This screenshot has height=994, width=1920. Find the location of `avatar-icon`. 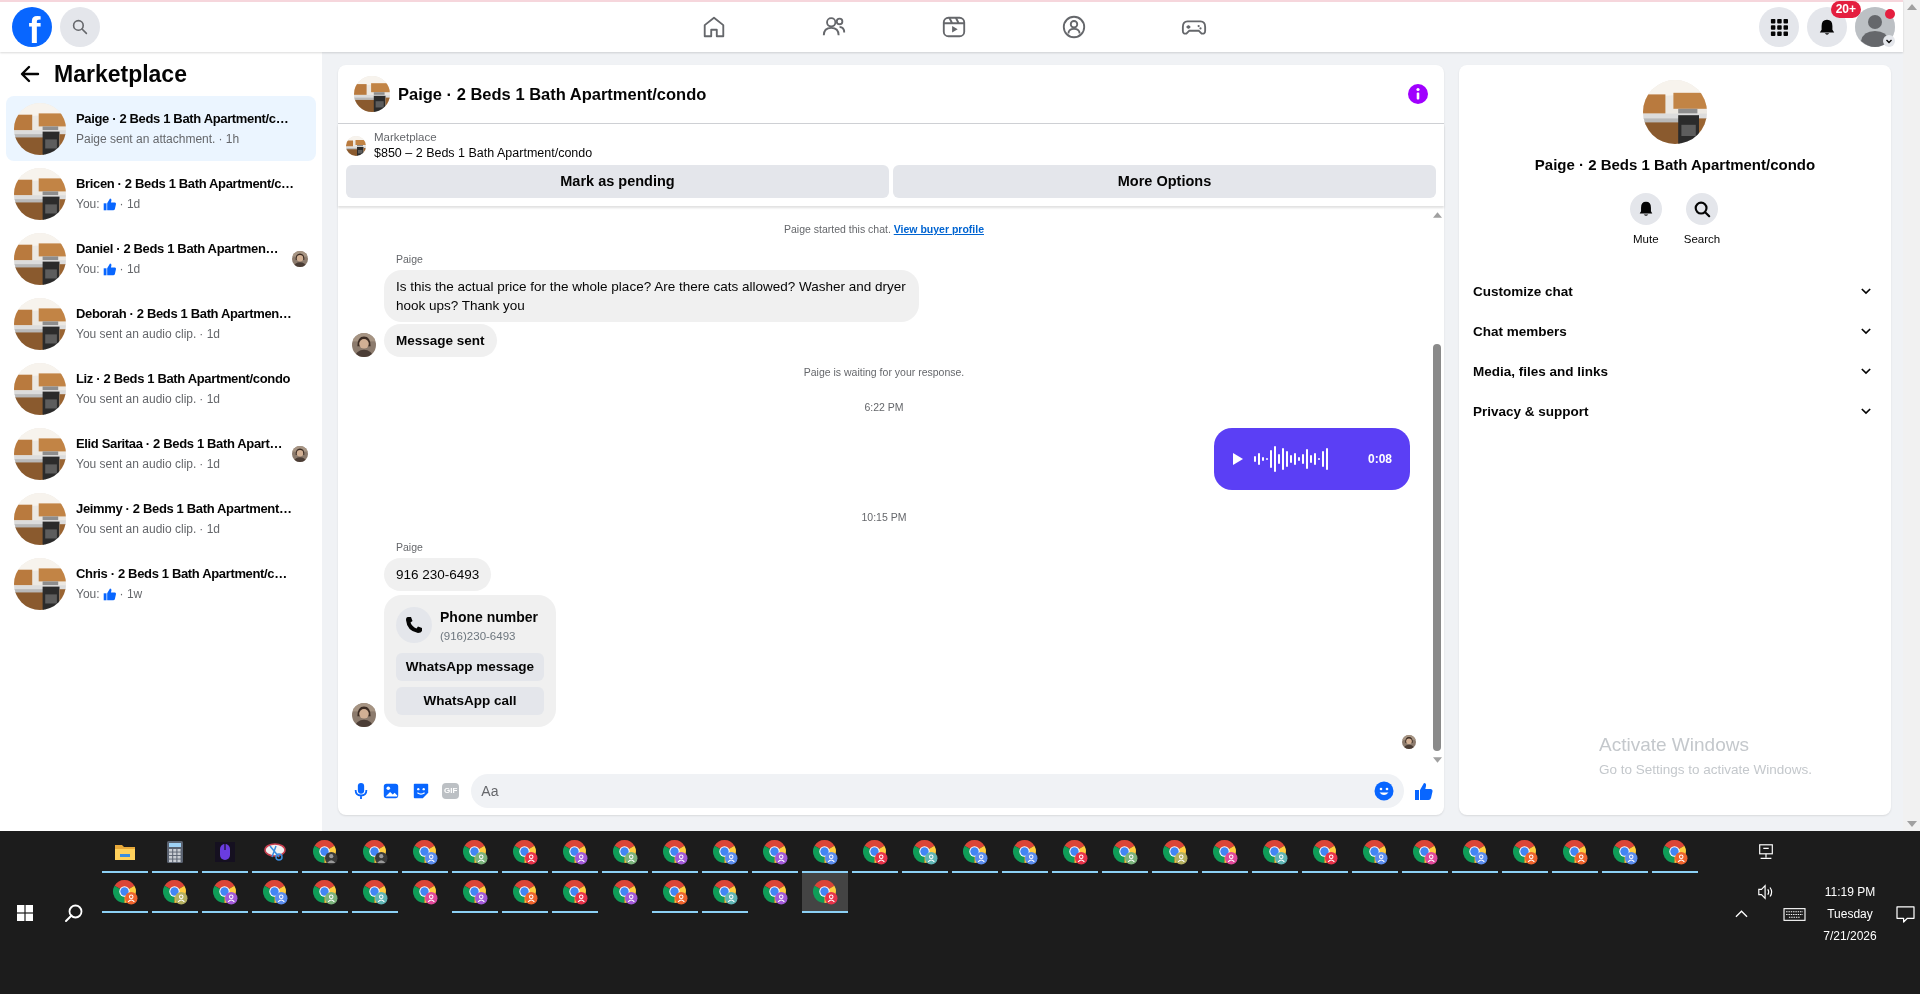

avatar-icon is located at coordinates (1875, 27).